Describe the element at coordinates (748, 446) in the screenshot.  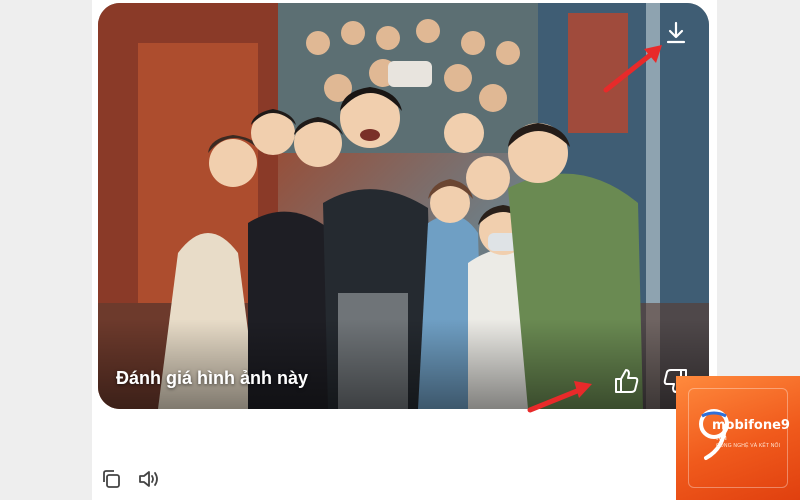
I see `watermark-tagline: CÔNG NGHỆ VÀ KẾT NỐI` at that location.